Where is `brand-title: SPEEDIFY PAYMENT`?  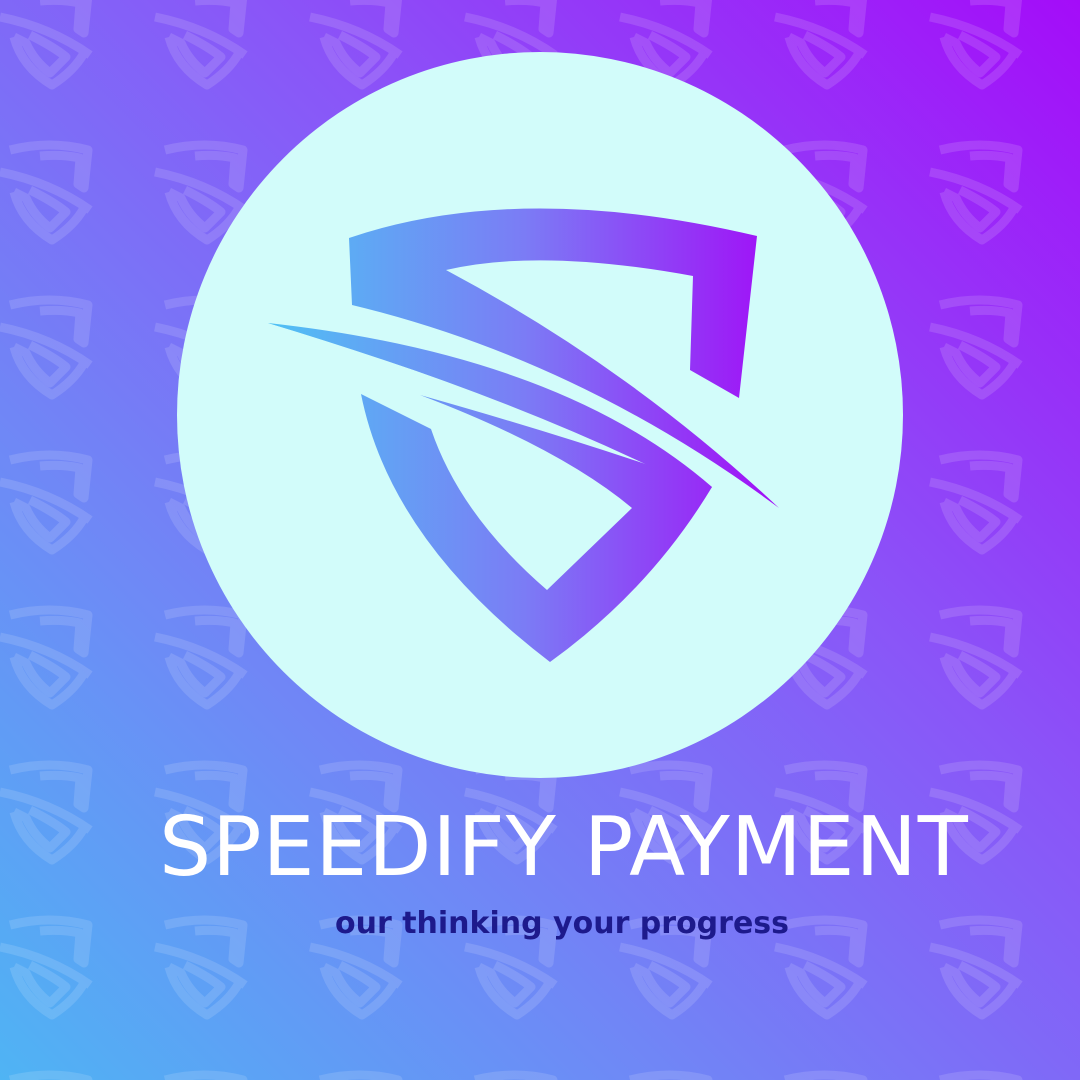
brand-title: SPEEDIFY PAYMENT is located at coordinates (564, 847).